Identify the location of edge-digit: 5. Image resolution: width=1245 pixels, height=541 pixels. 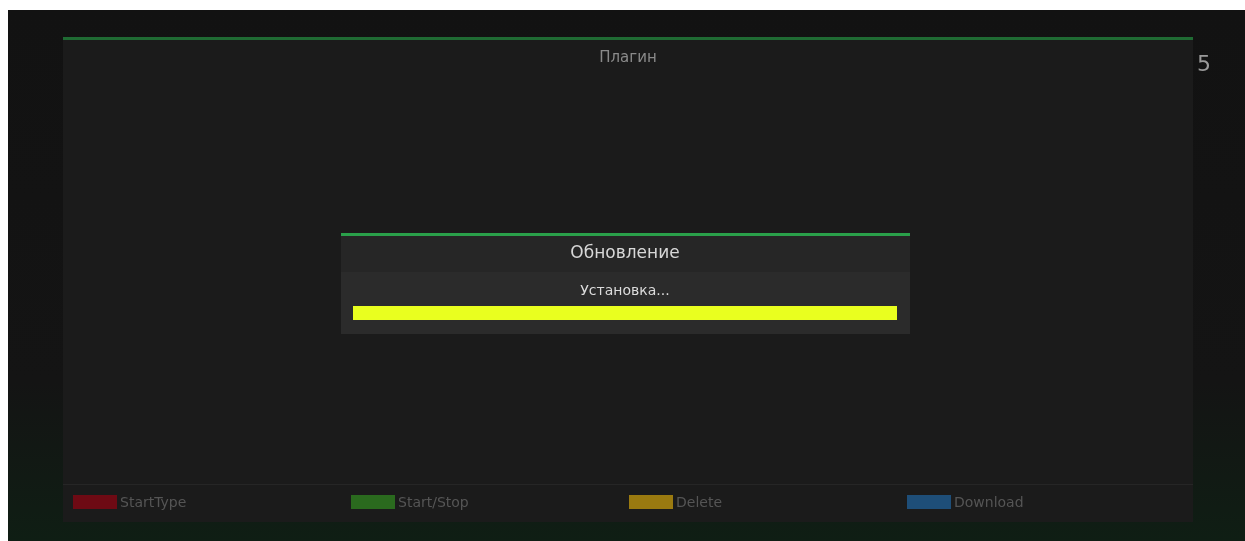
(1204, 64).